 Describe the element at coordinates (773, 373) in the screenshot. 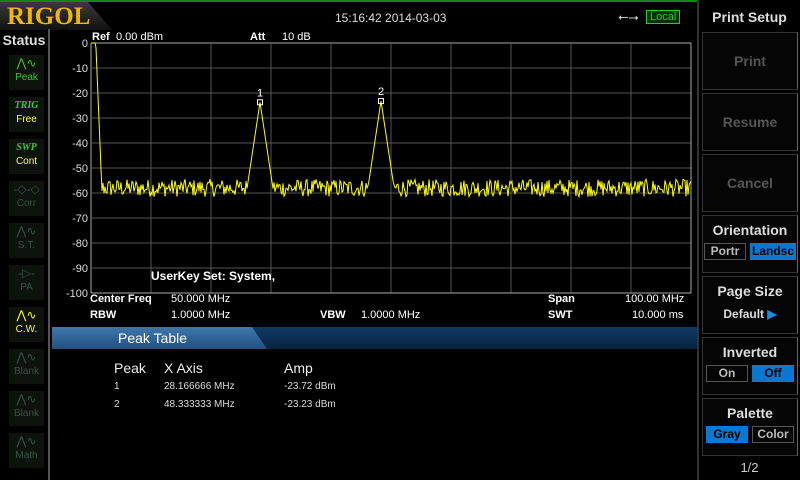

I see `inverted-off-option: Off` at that location.